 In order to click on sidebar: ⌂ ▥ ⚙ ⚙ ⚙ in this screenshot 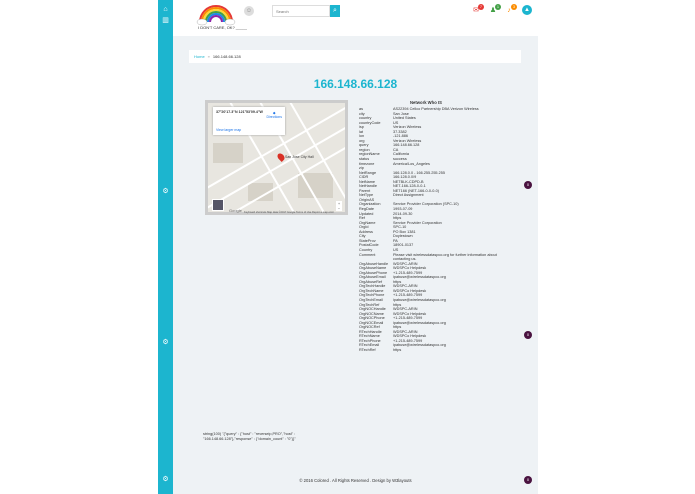, I will do `click(165, 247)`.